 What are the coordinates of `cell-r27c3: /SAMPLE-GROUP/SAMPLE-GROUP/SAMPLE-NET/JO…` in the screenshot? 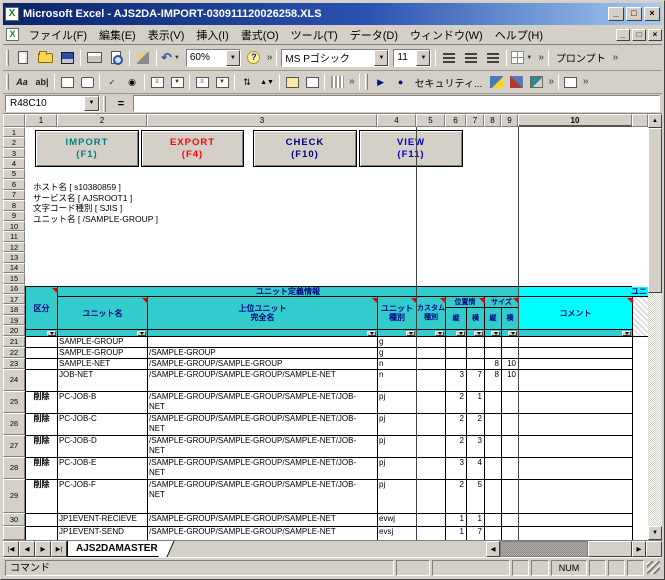 It's located at (263, 447).